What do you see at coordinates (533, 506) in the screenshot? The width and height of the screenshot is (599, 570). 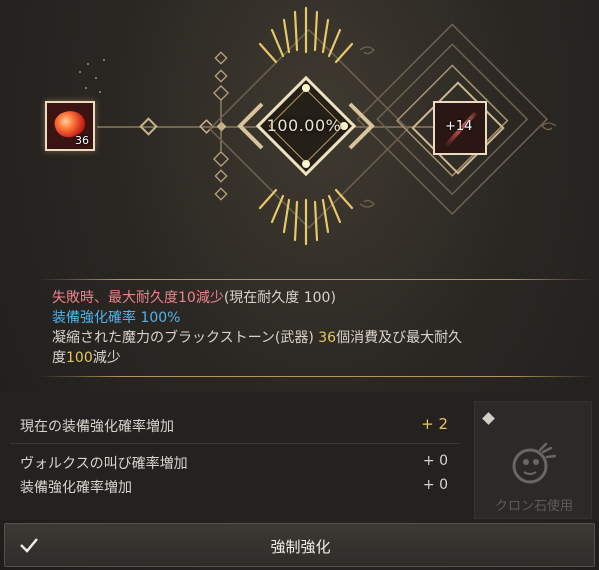 I see `cron-stone-label: クロン石使用` at bounding box center [533, 506].